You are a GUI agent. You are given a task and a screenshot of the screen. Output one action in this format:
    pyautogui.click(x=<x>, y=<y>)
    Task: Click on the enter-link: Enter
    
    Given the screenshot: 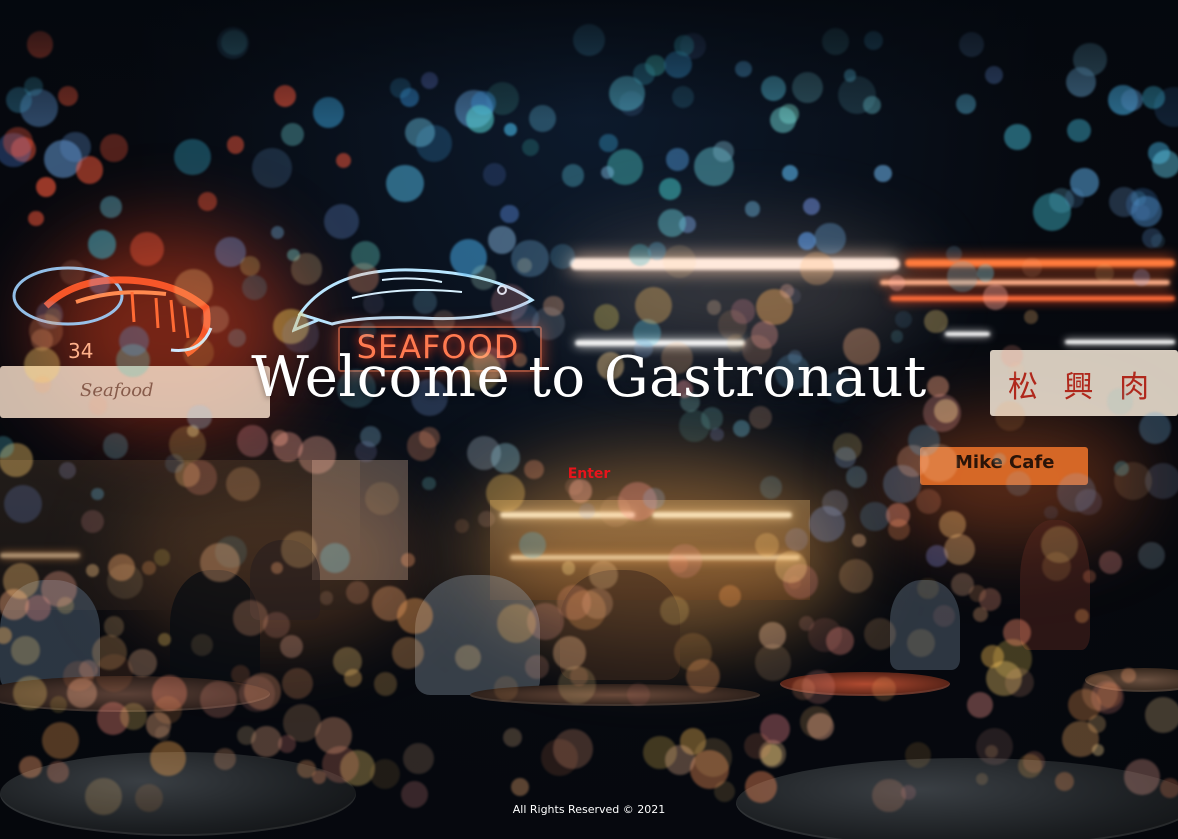 What is the action you would take?
    pyautogui.click(x=589, y=474)
    